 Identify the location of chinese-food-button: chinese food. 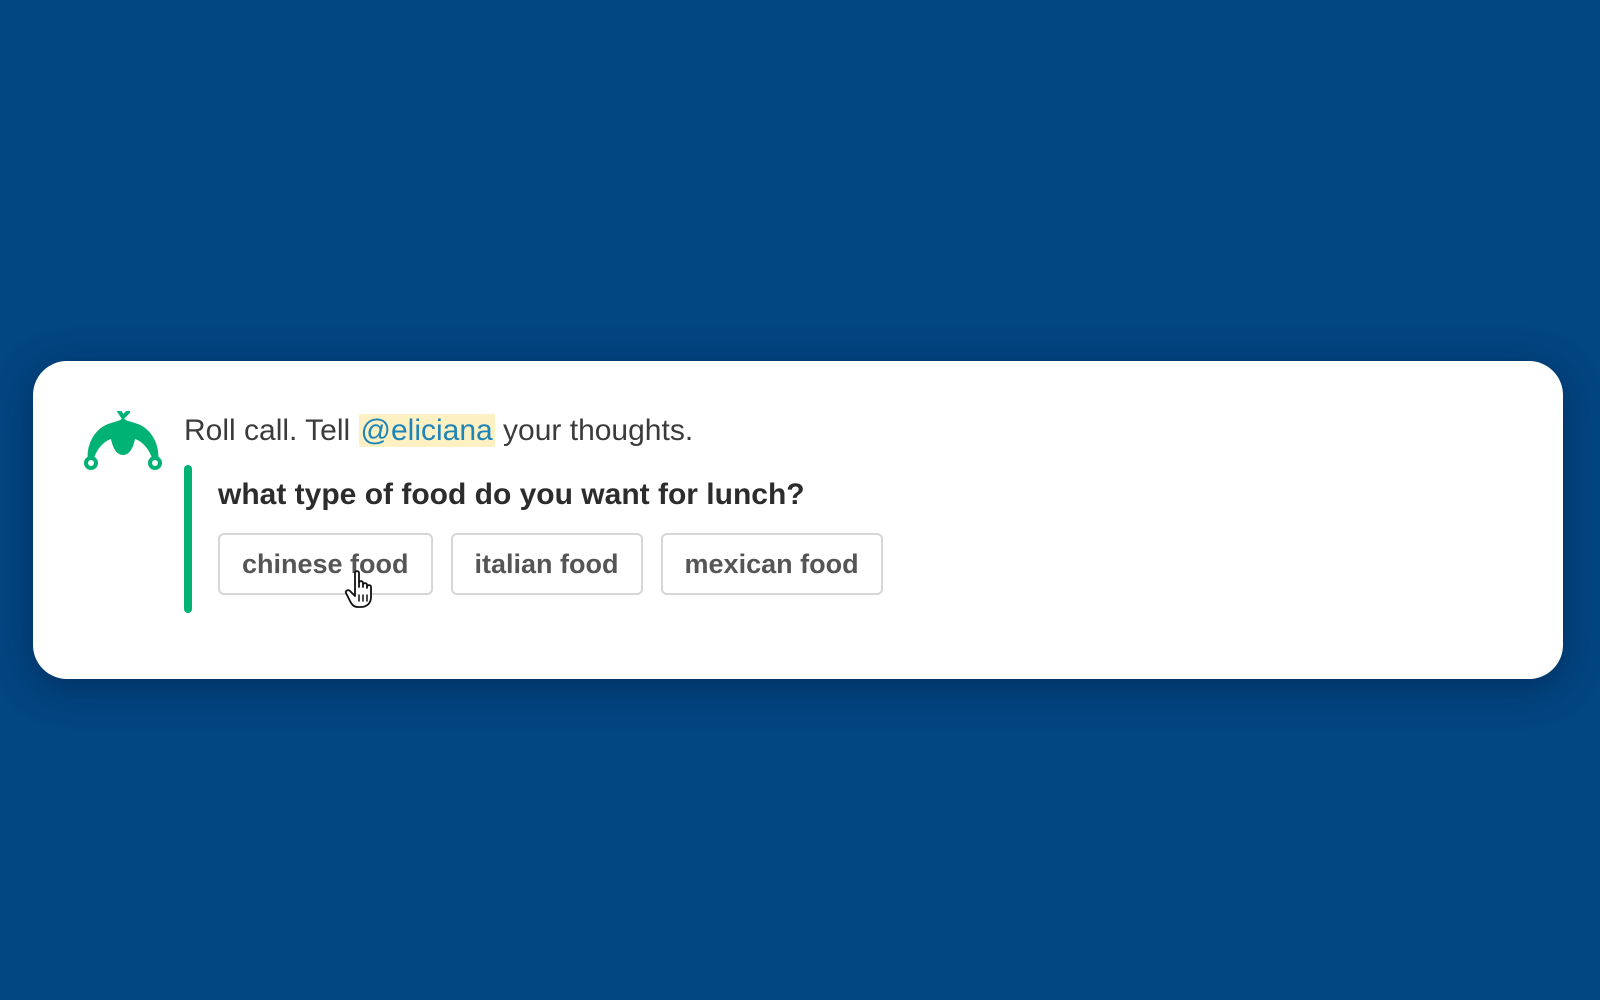
(325, 570).